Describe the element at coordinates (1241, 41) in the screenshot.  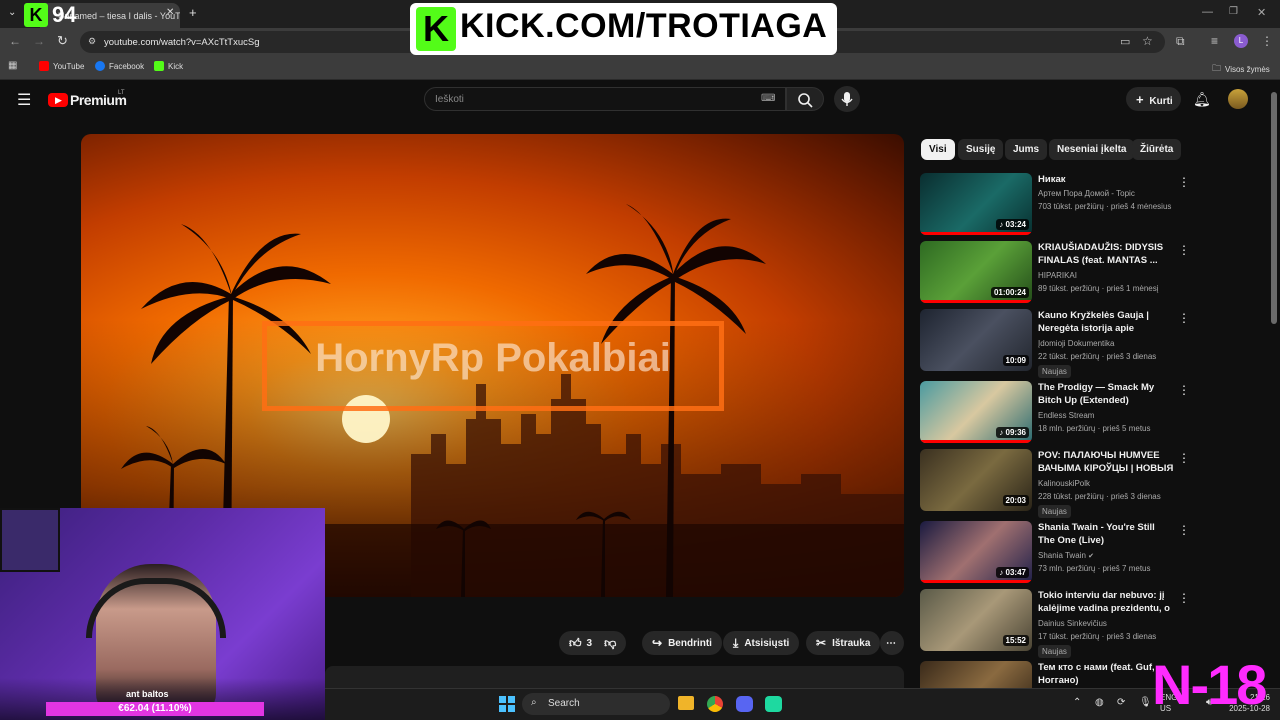
I see `profile-avatar: L` at that location.